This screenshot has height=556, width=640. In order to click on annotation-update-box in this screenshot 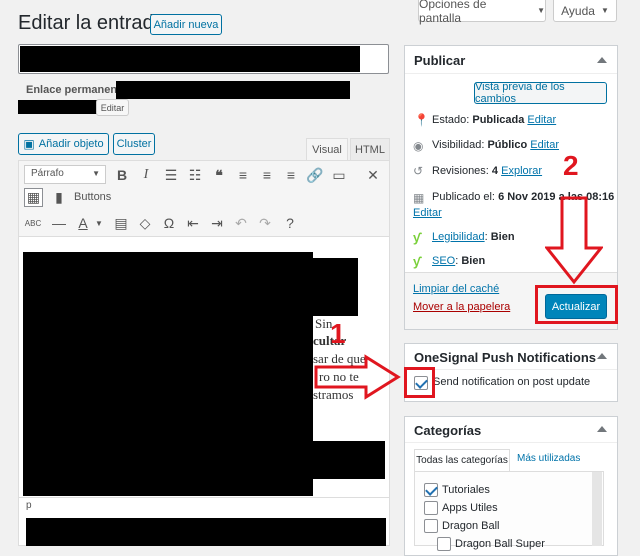, I will do `click(576, 304)`.